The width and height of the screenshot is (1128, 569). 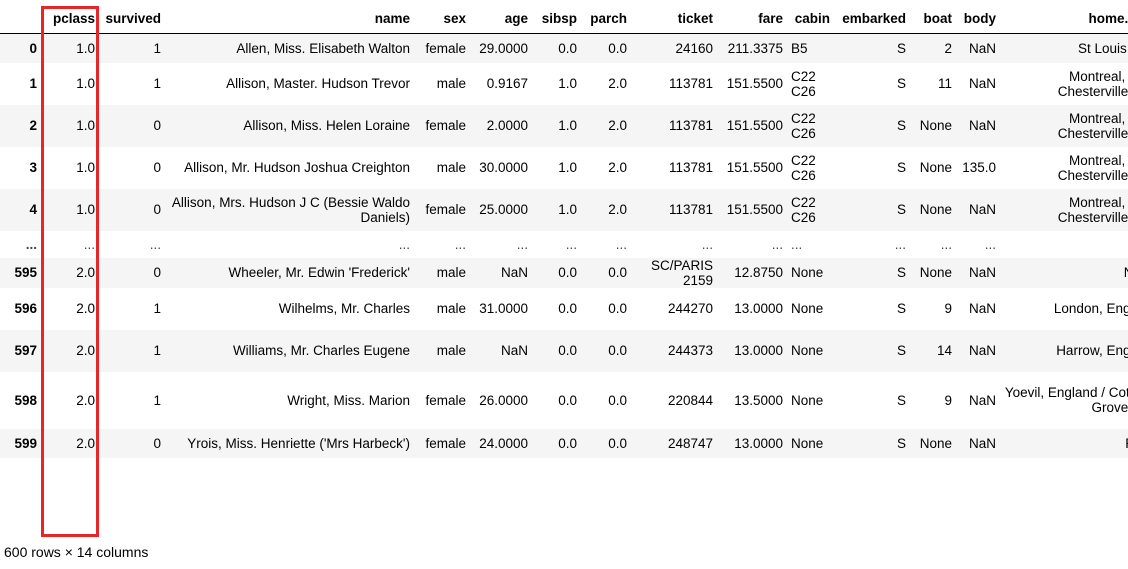 What do you see at coordinates (25, 272) in the screenshot?
I see `row-index: 595` at bounding box center [25, 272].